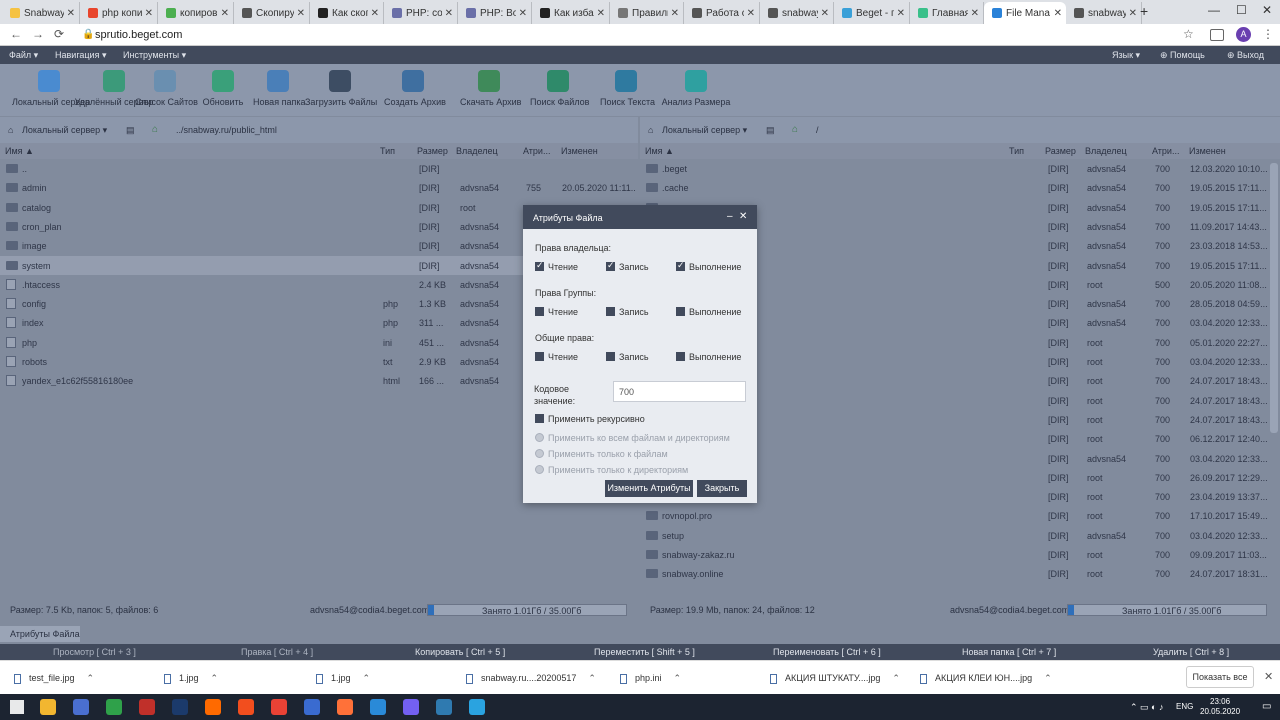 This screenshot has width=1280, height=720. What do you see at coordinates (490, 88) in the screenshot?
I see `toolbar-button: Скачать Архив` at bounding box center [490, 88].